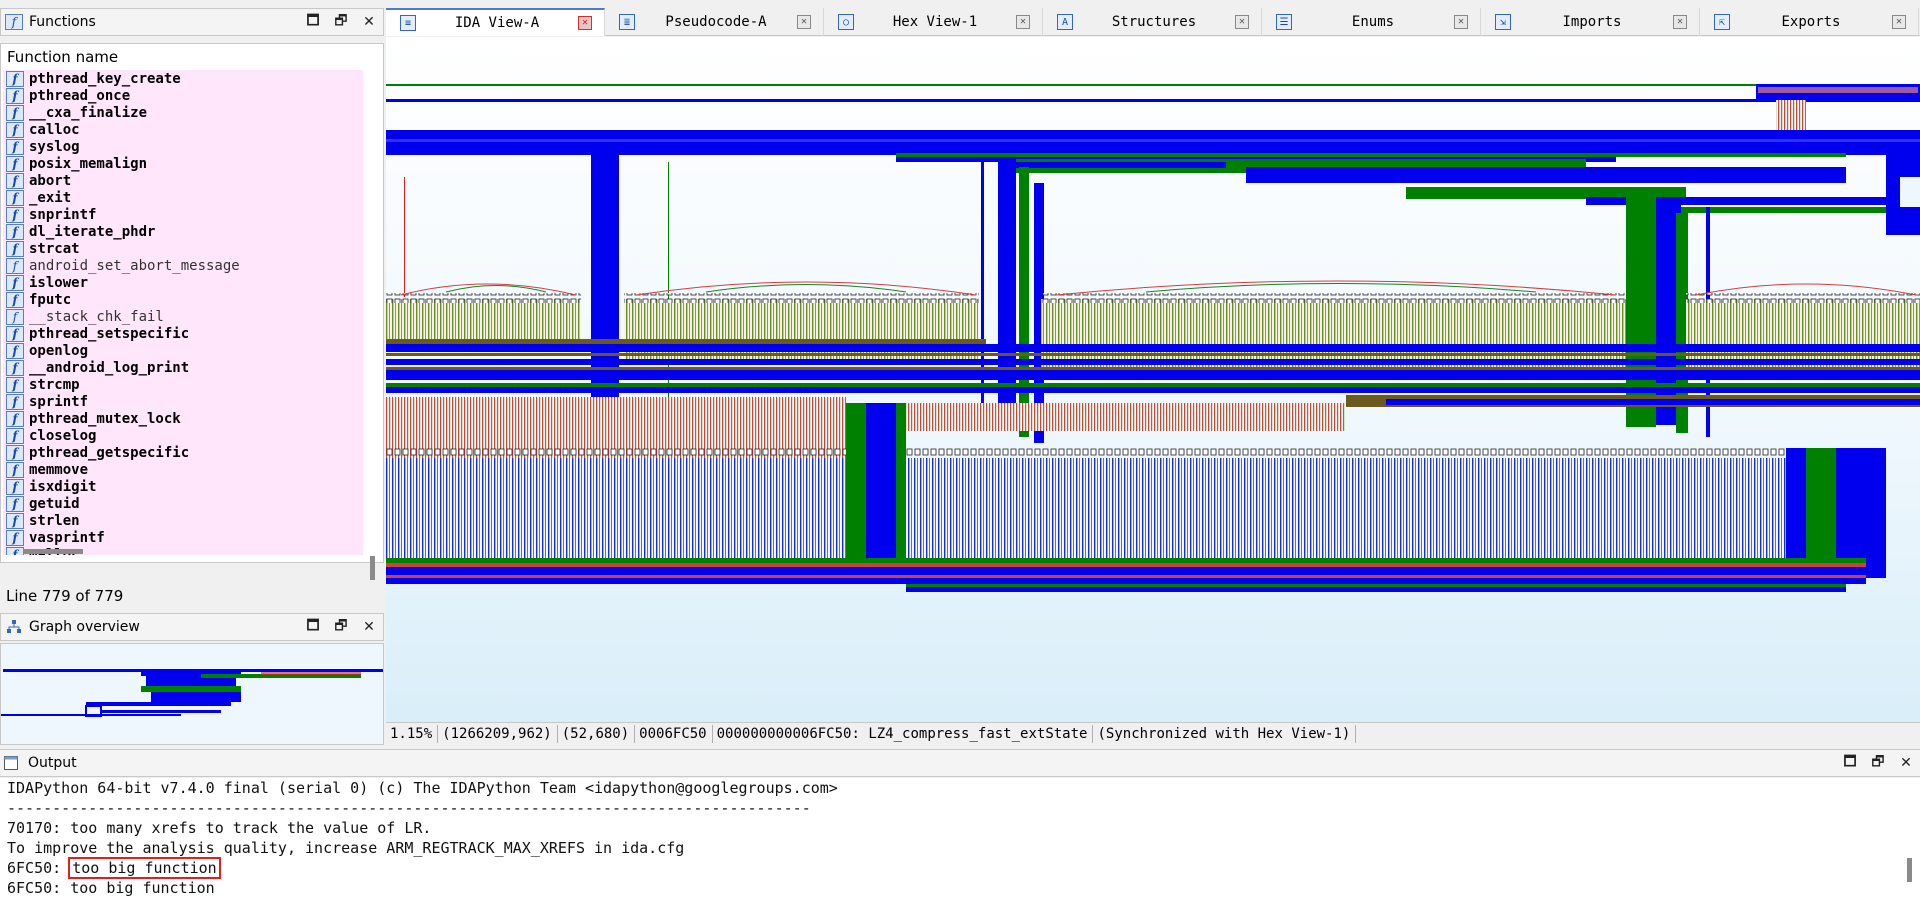  I want to click on graph-overview-title: Graph overview, so click(84, 627).